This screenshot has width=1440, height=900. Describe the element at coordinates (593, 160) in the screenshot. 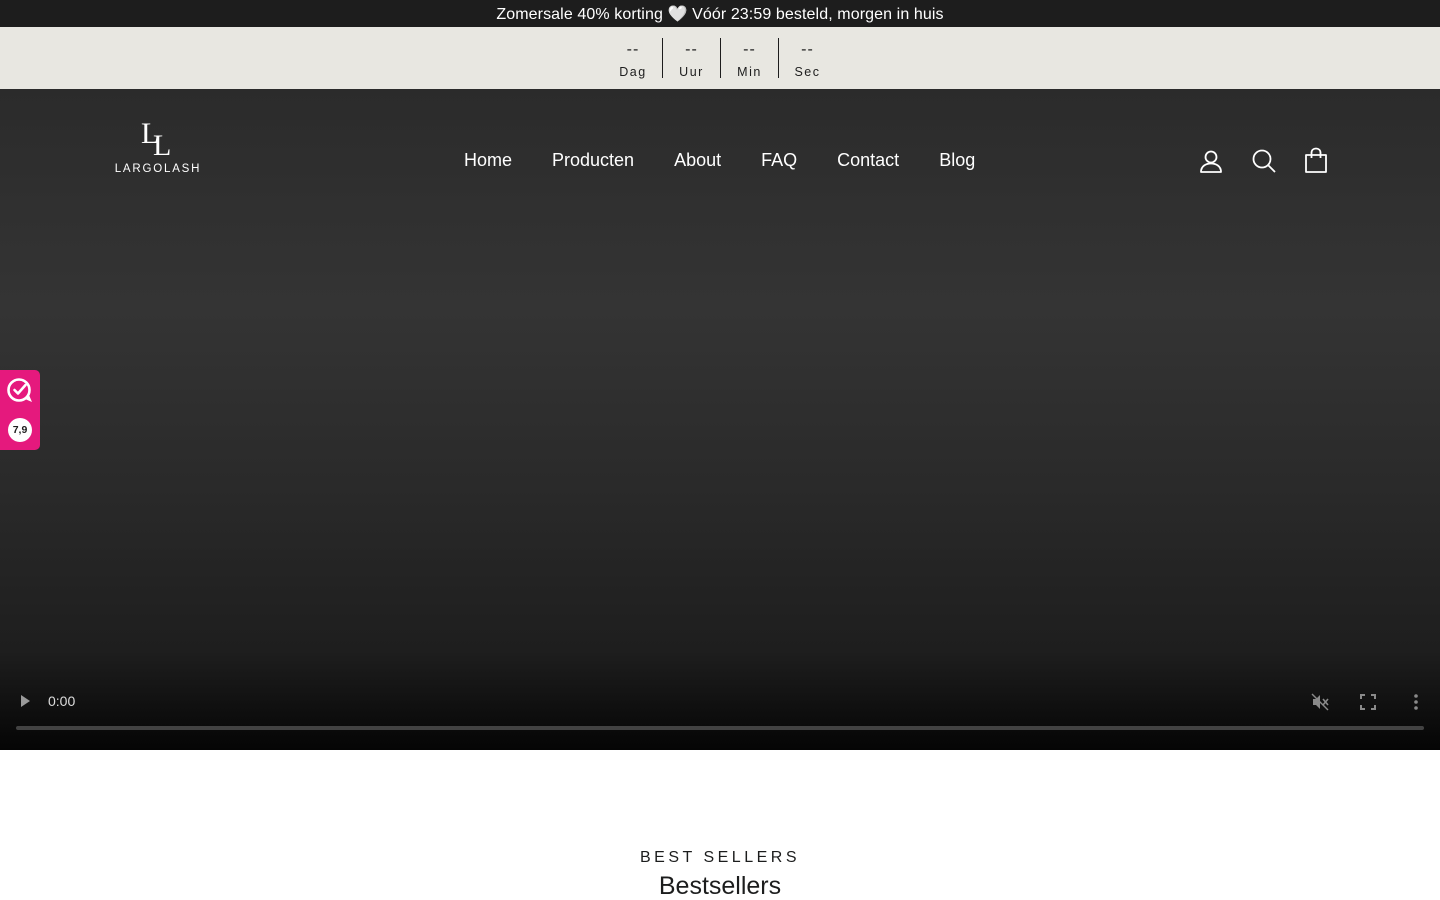

I see `nav-producten: Producten` at that location.